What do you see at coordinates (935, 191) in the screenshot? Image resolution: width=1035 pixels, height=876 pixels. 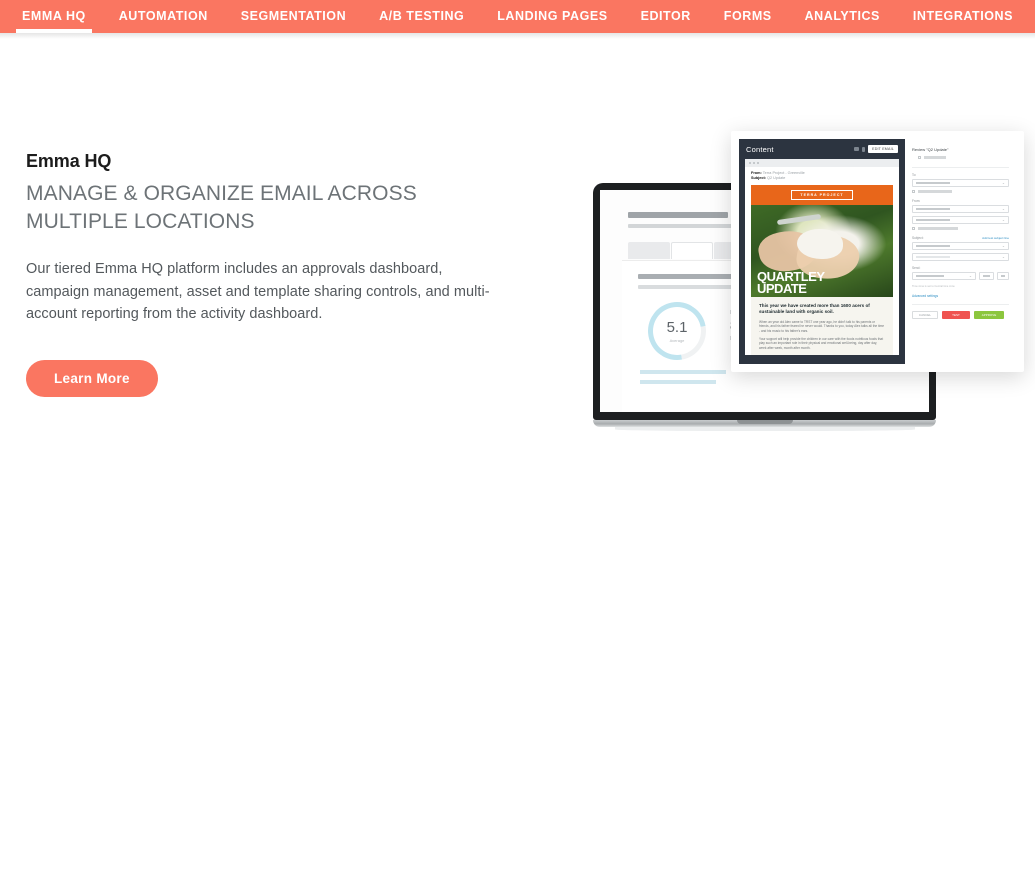 I see `include-segment-label` at bounding box center [935, 191].